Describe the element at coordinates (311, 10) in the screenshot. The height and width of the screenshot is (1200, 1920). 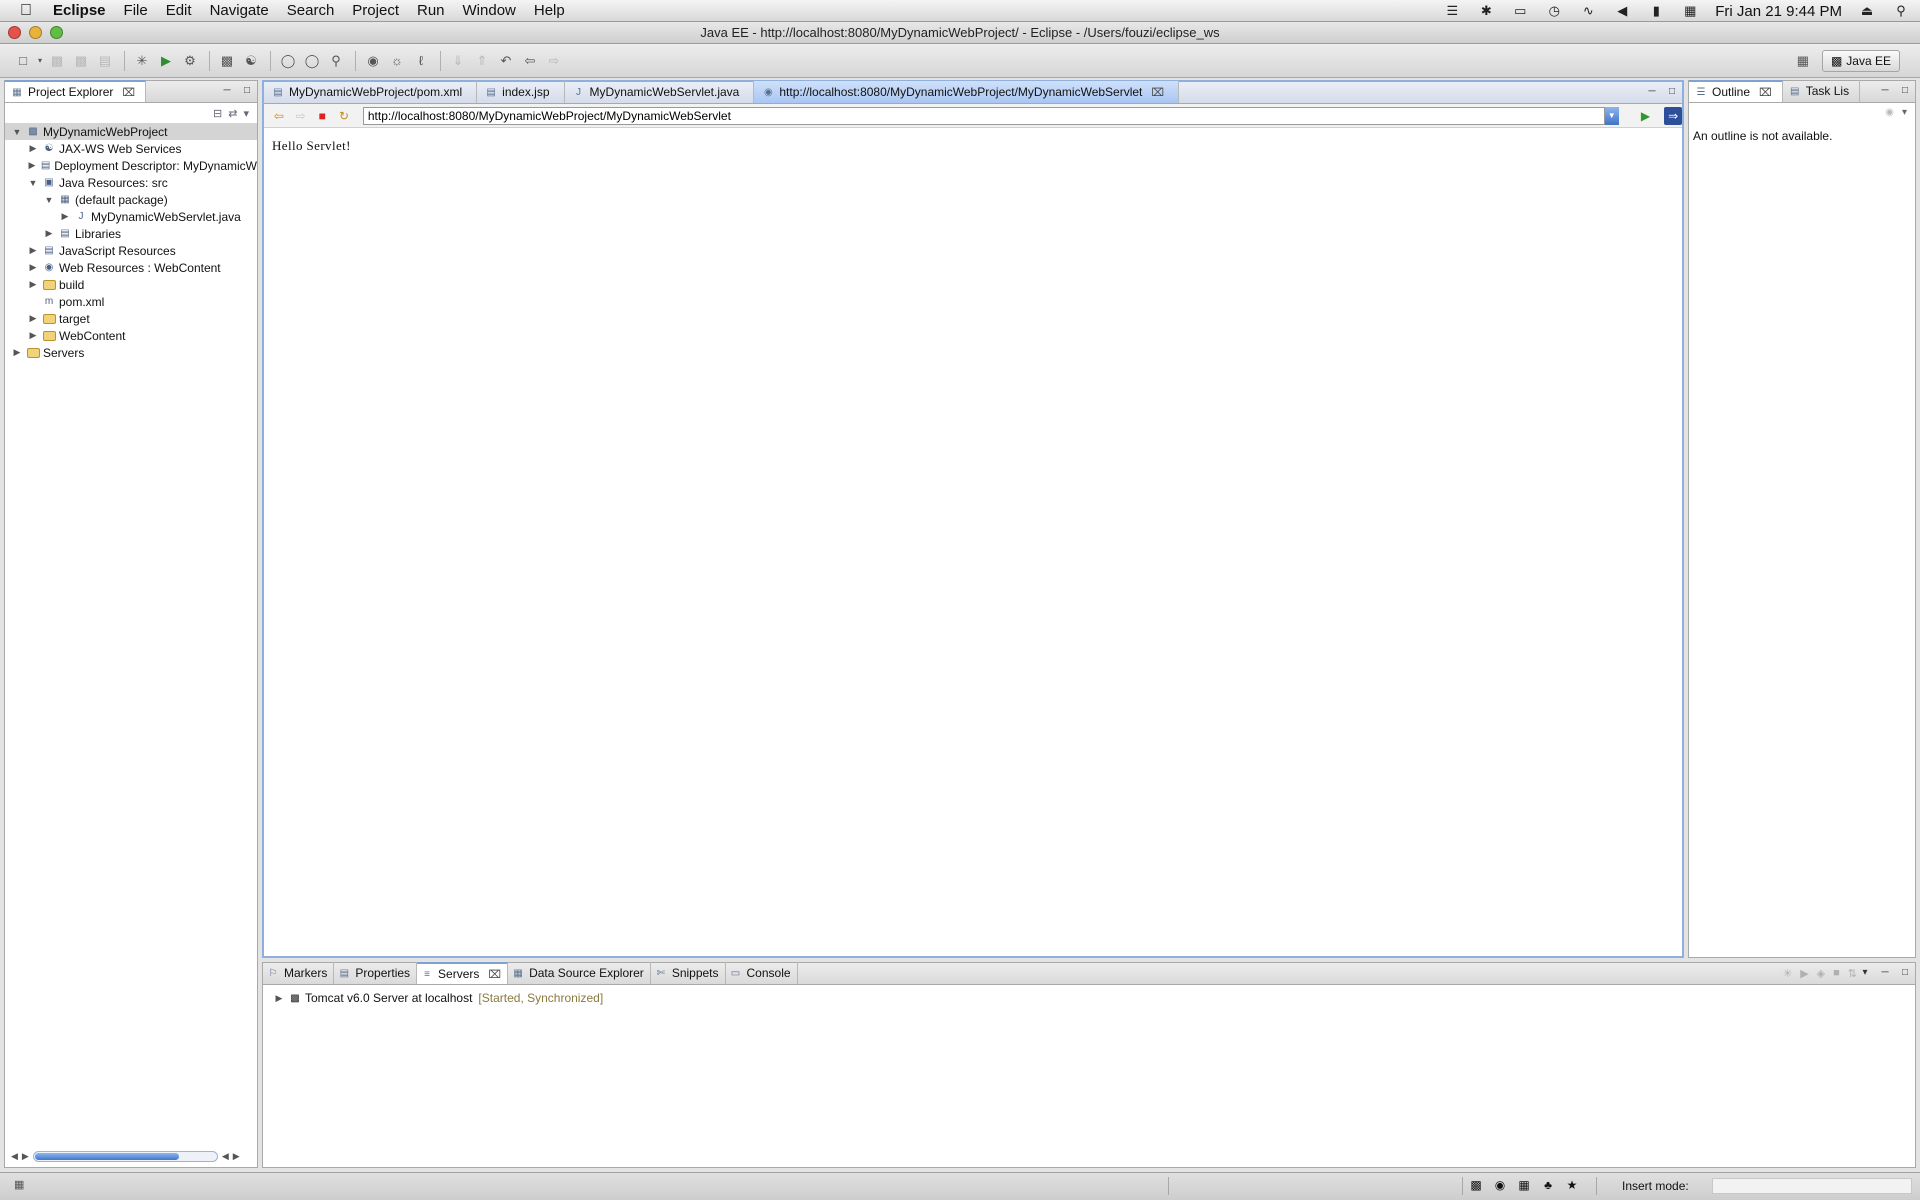
I see `menu-search: Search` at that location.